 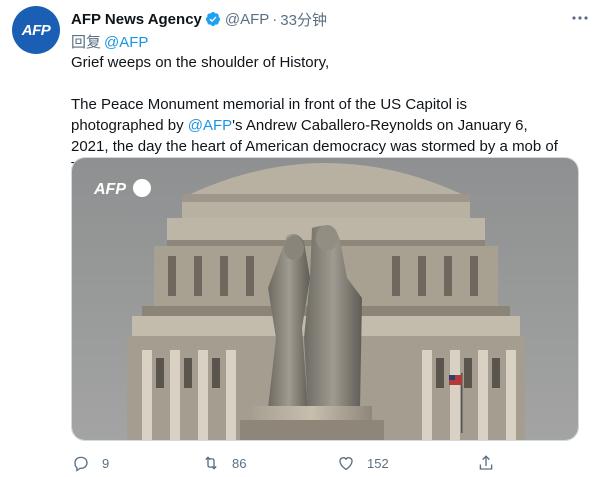 What do you see at coordinates (290, 463) in the screenshot?
I see `tweet-actions: 9 86 152` at bounding box center [290, 463].